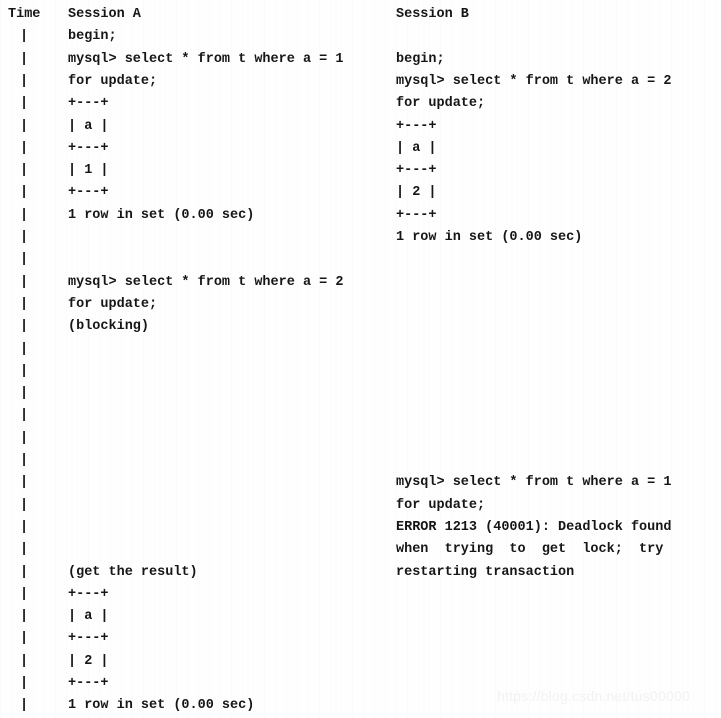 The height and width of the screenshot is (718, 721). What do you see at coordinates (360, 193) in the screenshot?
I see `timeline-row: | +---+ | 2 |` at bounding box center [360, 193].